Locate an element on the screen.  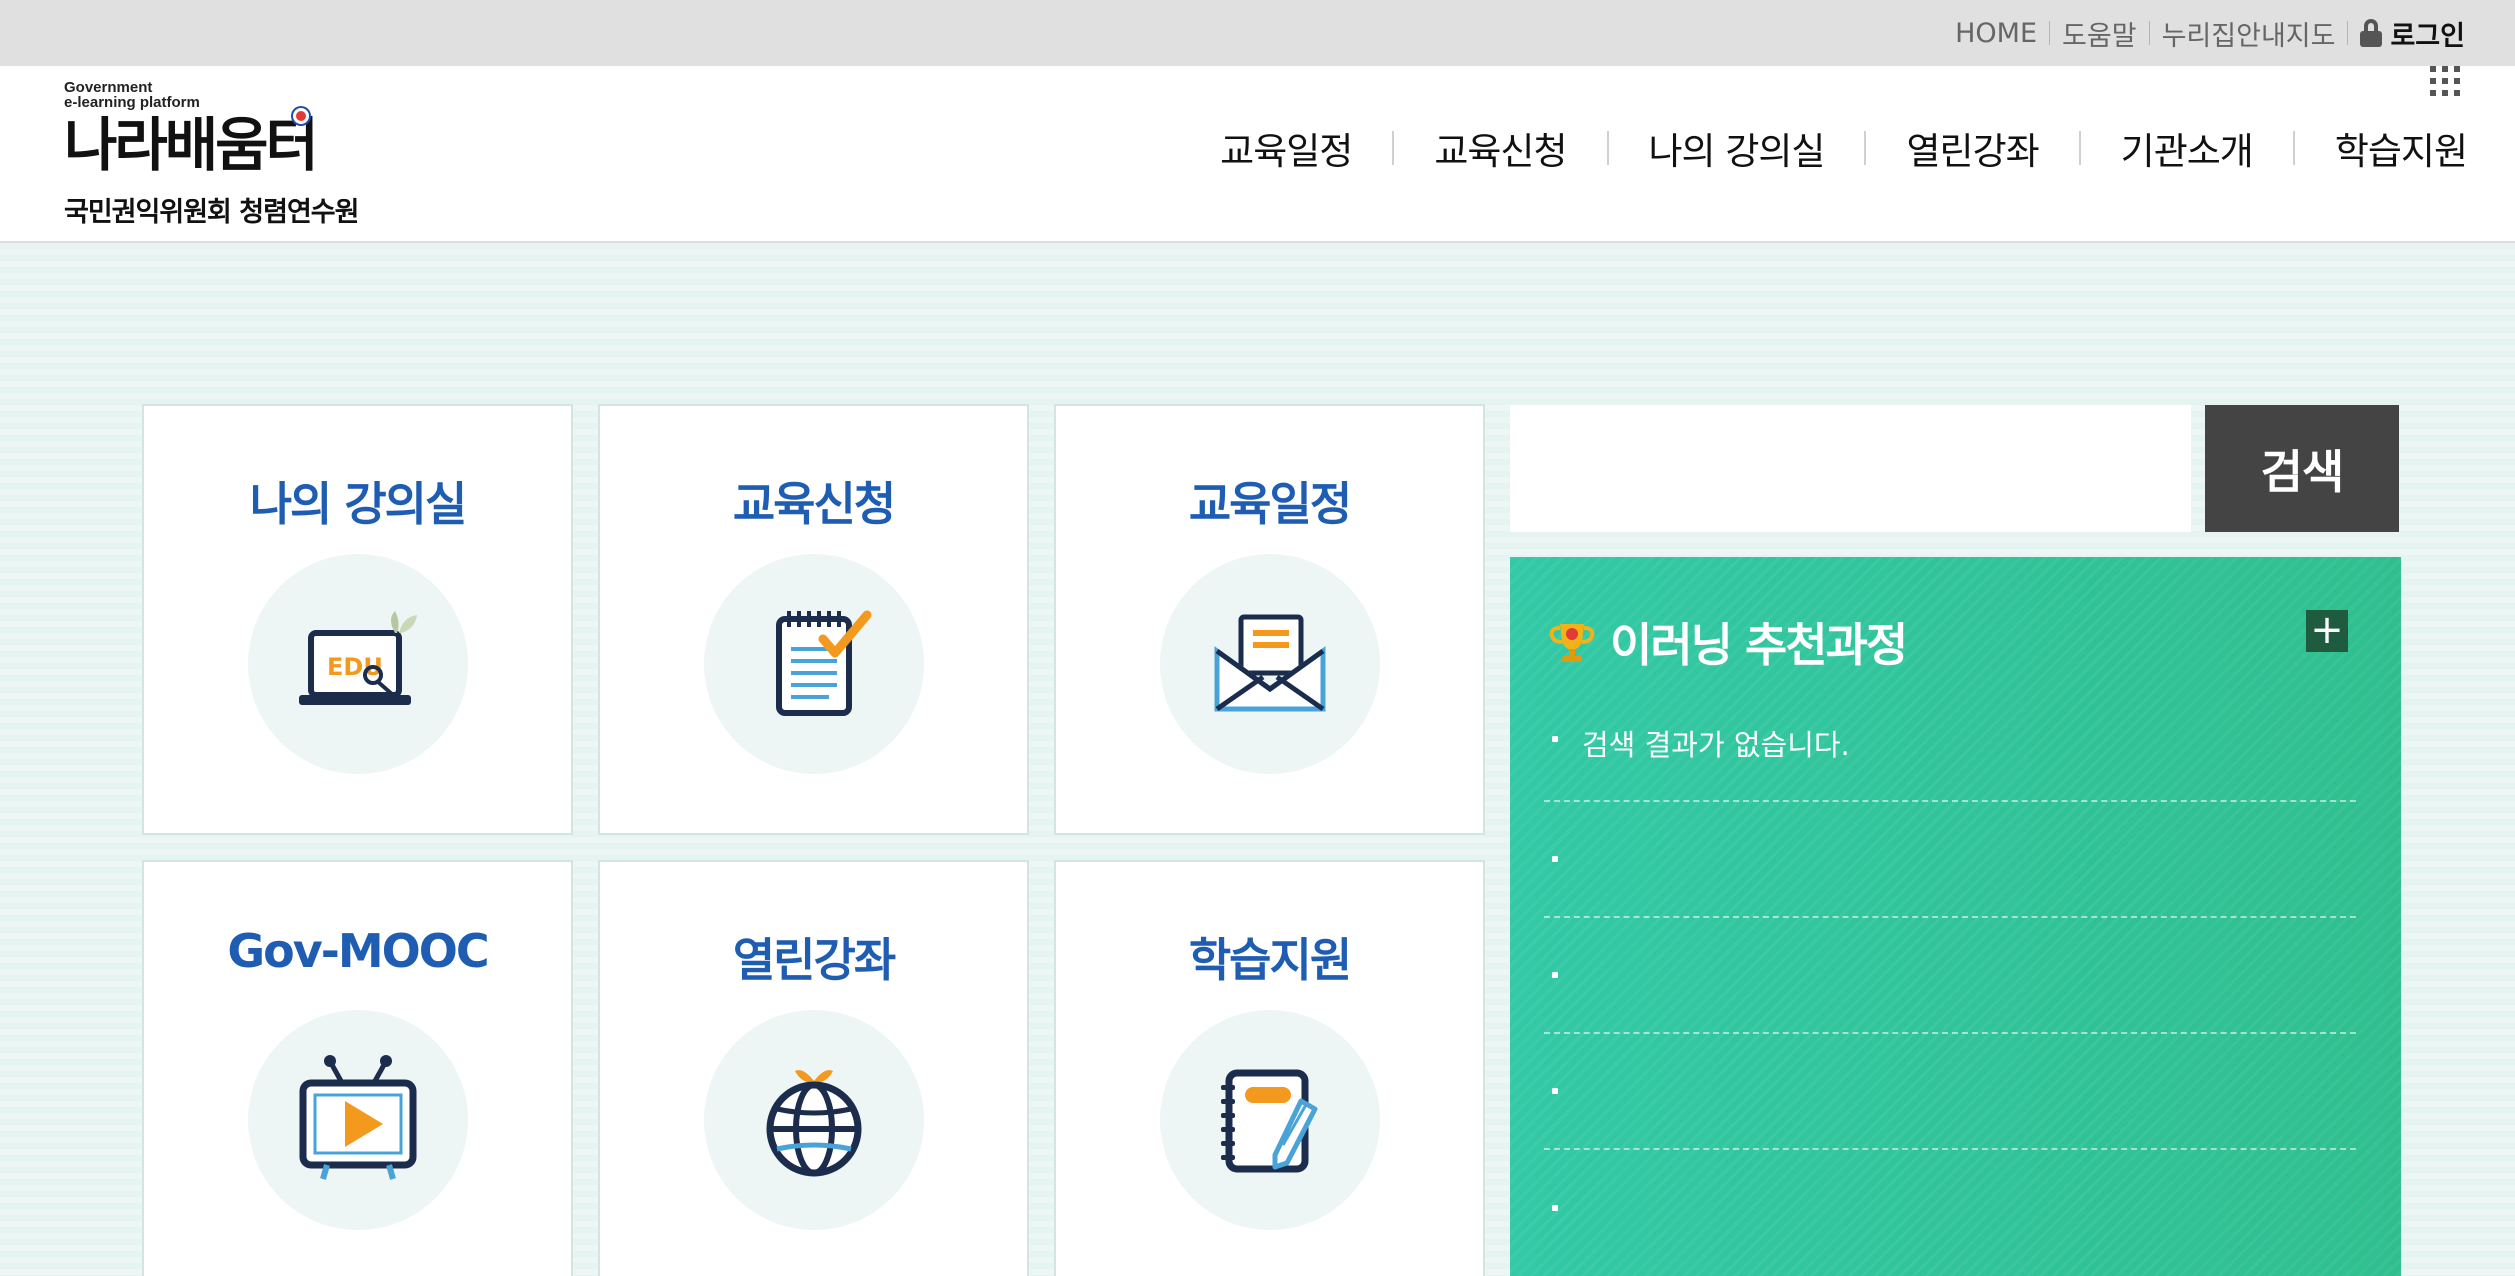
panel-header: 이러닝 추천과정 is located at coordinates (1728, 642).